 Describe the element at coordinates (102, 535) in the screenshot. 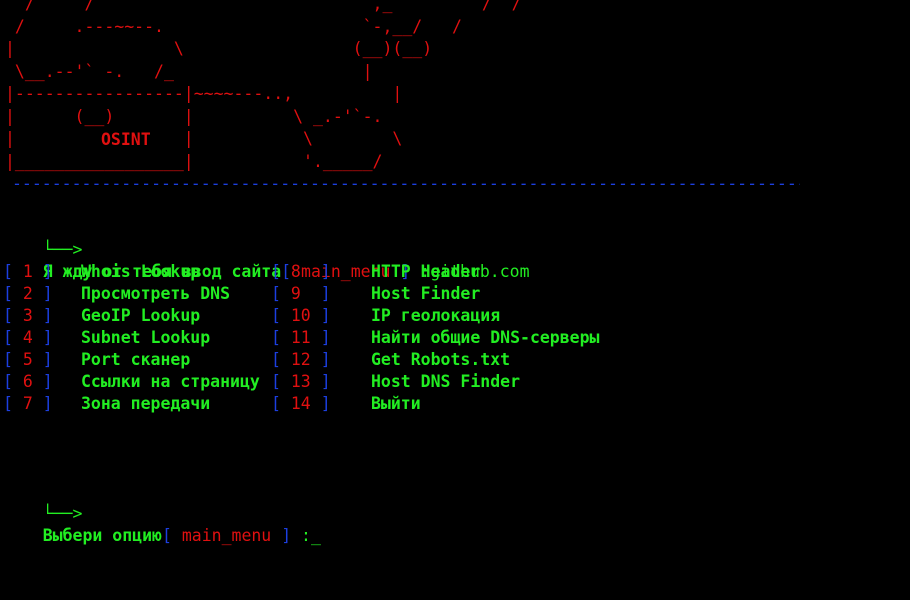

I see `prompt-label: Выбери опцию` at that location.